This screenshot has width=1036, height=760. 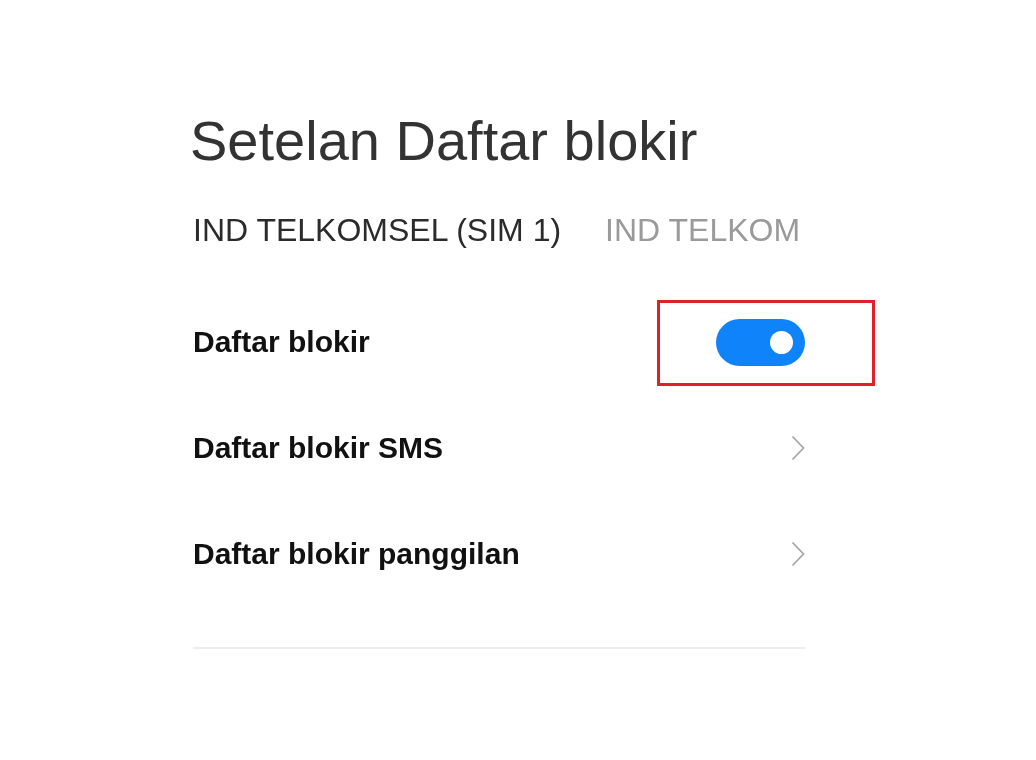 I want to click on sim-tab: IND TELKOMSEL (SIM 1), so click(x=377, y=230).